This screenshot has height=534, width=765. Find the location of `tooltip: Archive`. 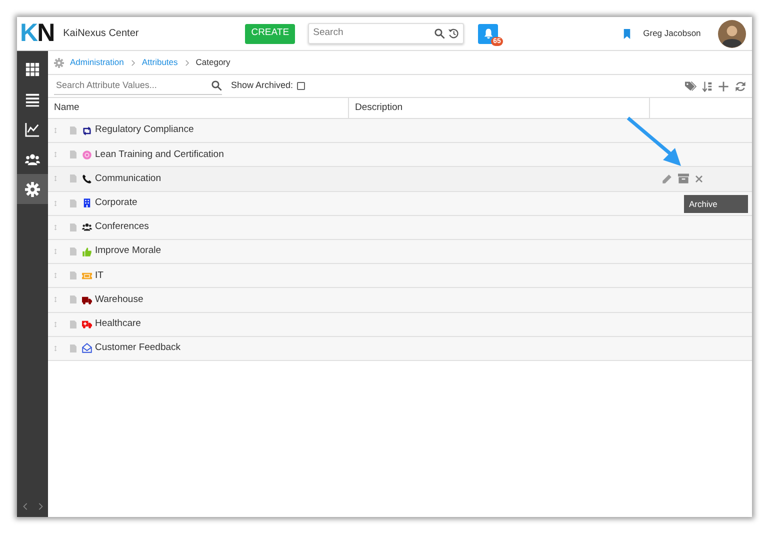

tooltip: Archive is located at coordinates (716, 204).